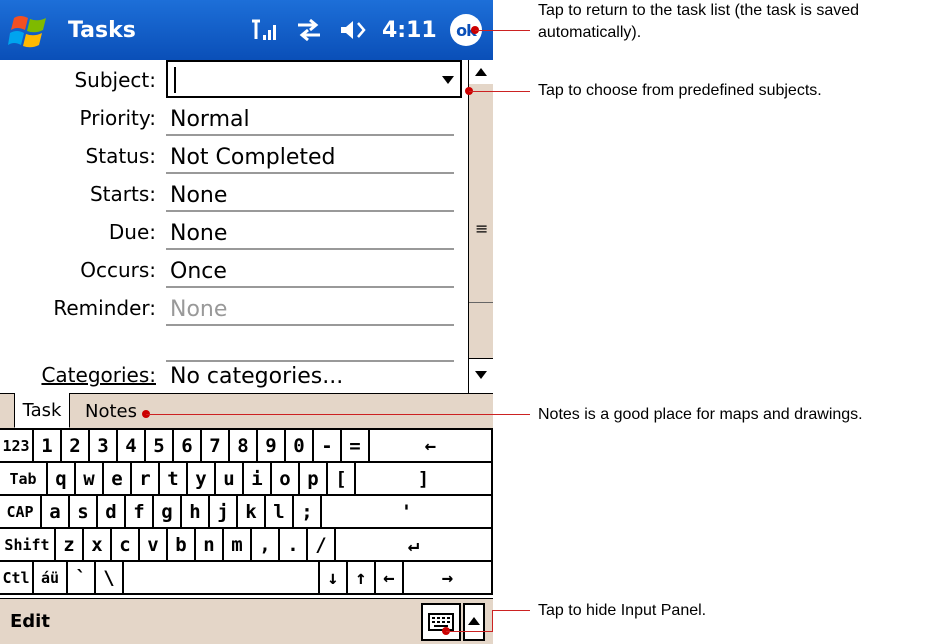  Describe the element at coordinates (253, 157) in the screenshot. I see `status-value: Not Completed` at that location.